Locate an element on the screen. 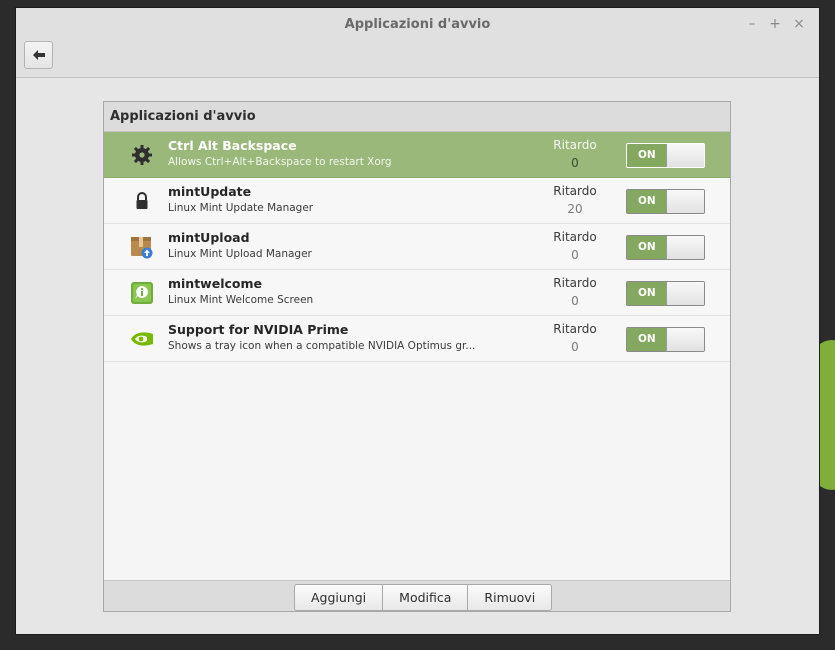  app-name: Ctrl Alt Backspace is located at coordinates (232, 145).